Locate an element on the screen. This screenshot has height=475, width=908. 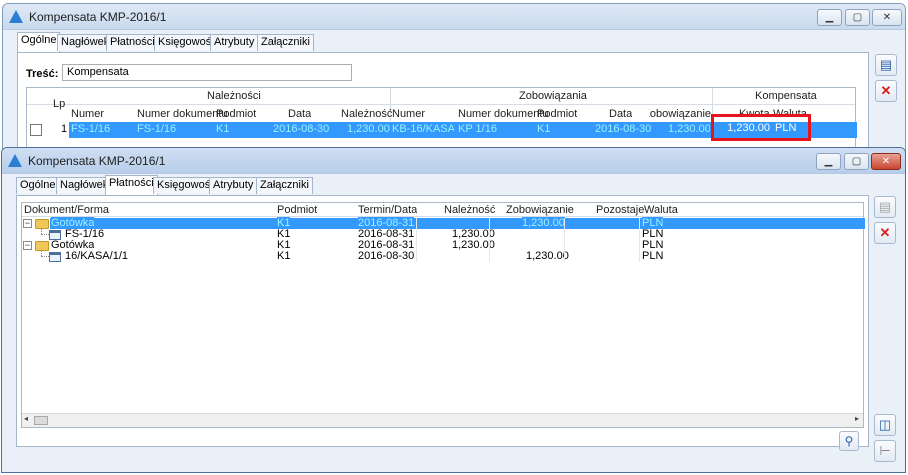
scrollbar-thumb is located at coordinates (41, 420).